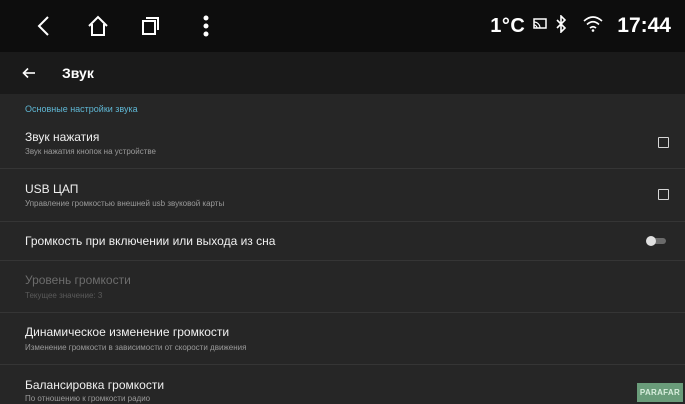 This screenshot has height=404, width=685. Describe the element at coordinates (127, 332) in the screenshot. I see `setting-title: Динамическое изменение громкости` at that location.